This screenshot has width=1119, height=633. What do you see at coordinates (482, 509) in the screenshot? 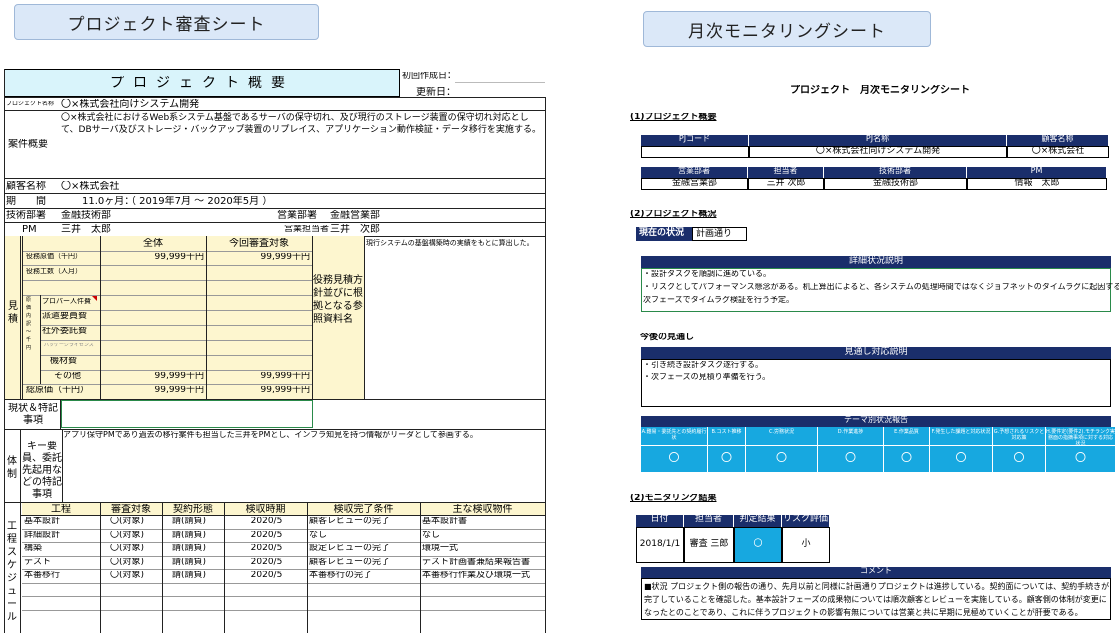
I see `process-header-cell: 主な検収物件` at bounding box center [482, 509].